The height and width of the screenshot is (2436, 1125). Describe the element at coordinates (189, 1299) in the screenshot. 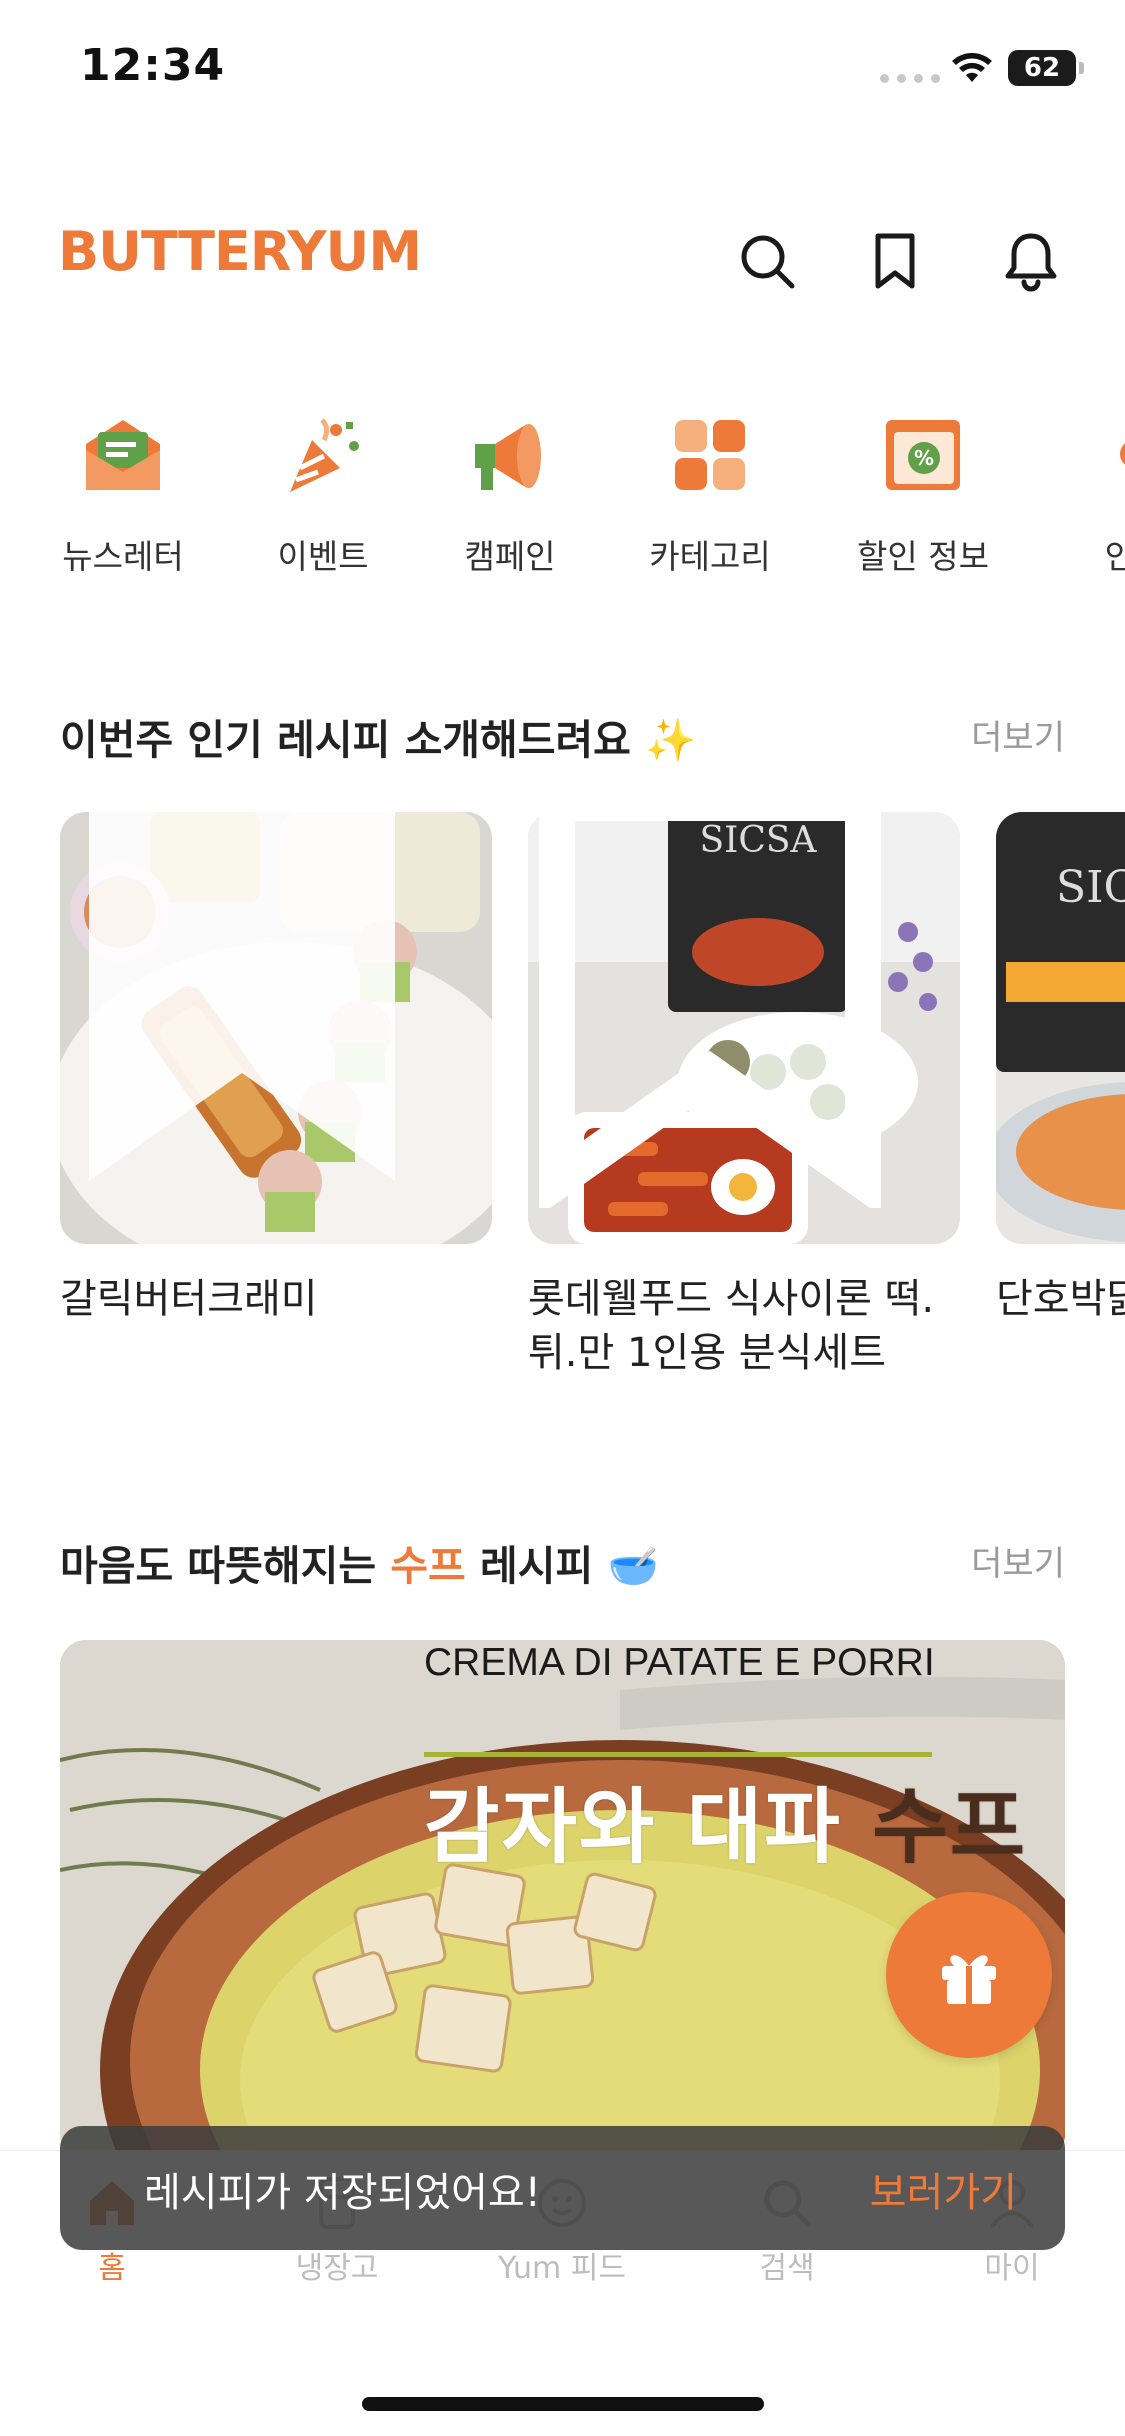

I see `recipe-title: 갈릭버터크래미` at that location.